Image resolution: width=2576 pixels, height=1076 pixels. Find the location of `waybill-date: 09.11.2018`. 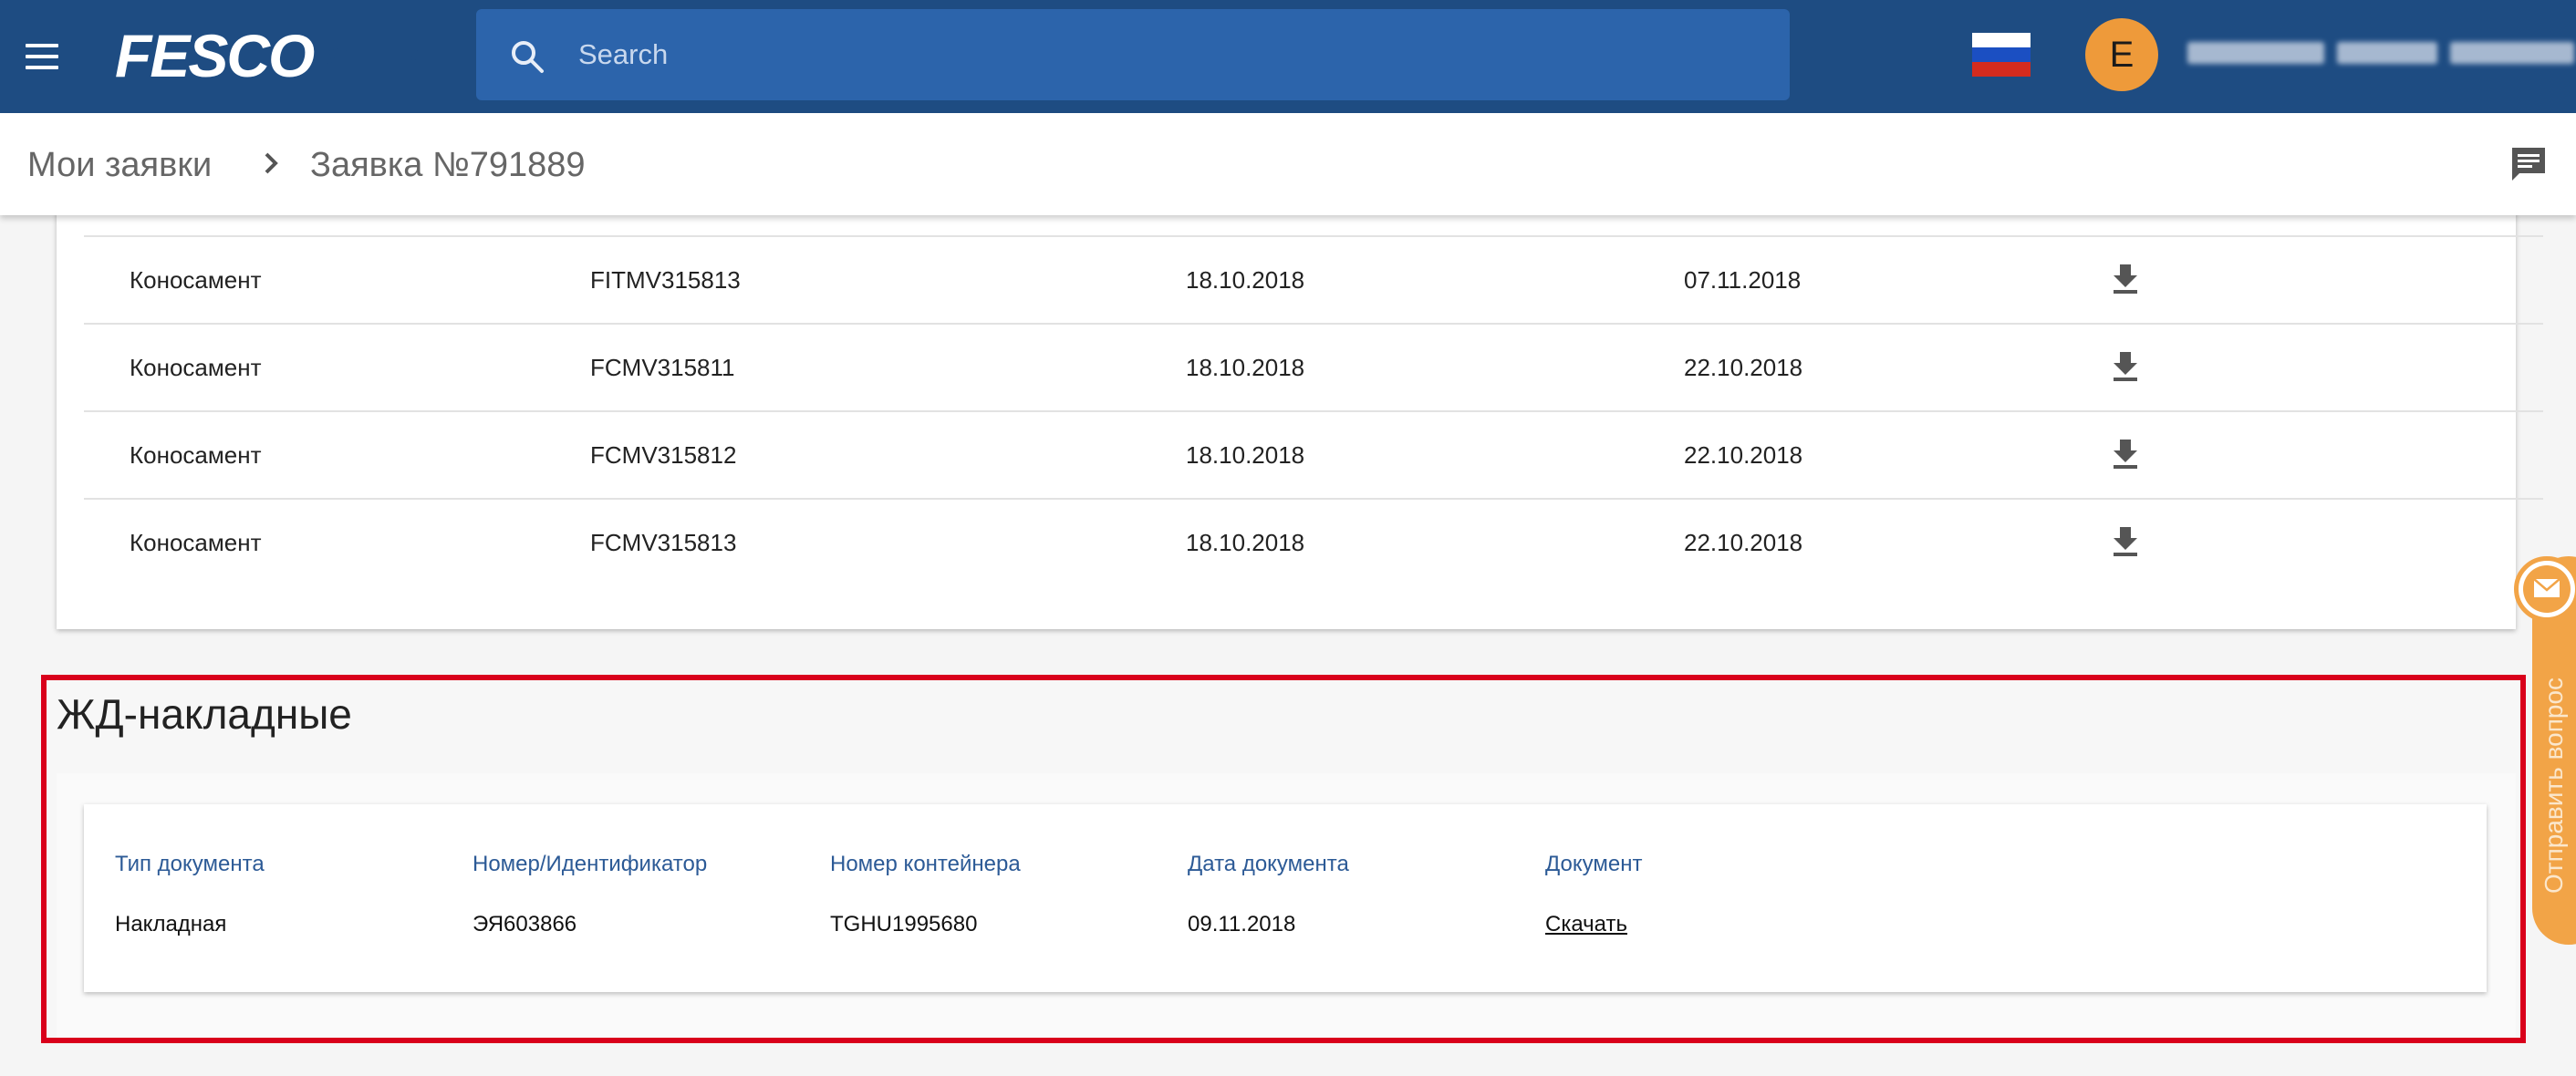

waybill-date: 09.11.2018 is located at coordinates (1242, 924).